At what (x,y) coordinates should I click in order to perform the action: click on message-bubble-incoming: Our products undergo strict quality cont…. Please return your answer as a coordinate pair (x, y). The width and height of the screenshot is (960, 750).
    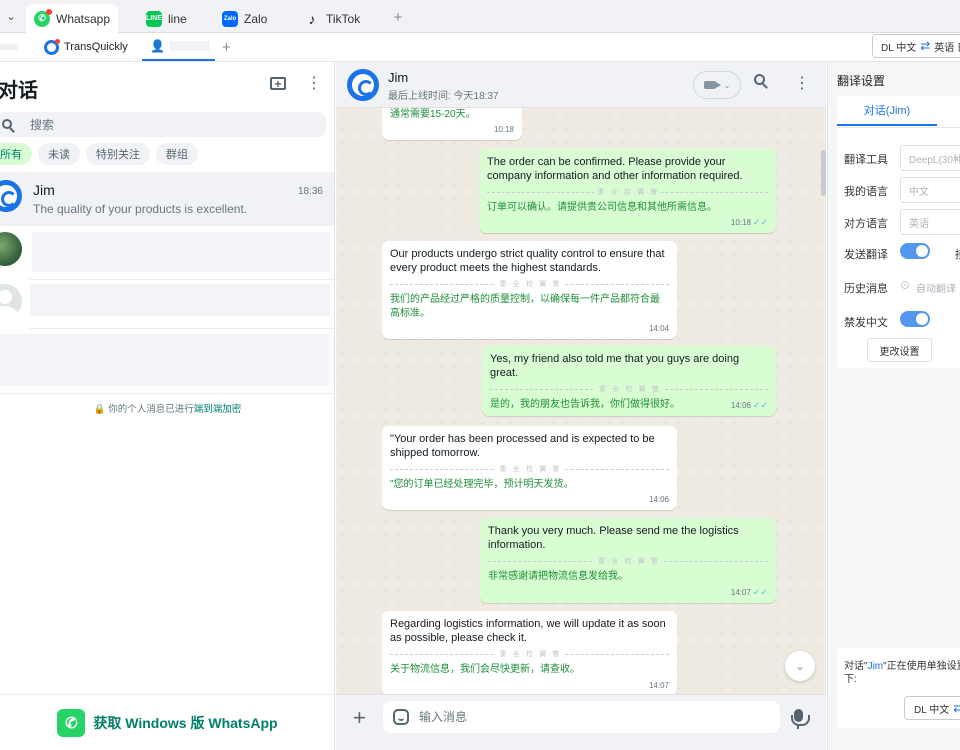
    Looking at the image, I should click on (529, 290).